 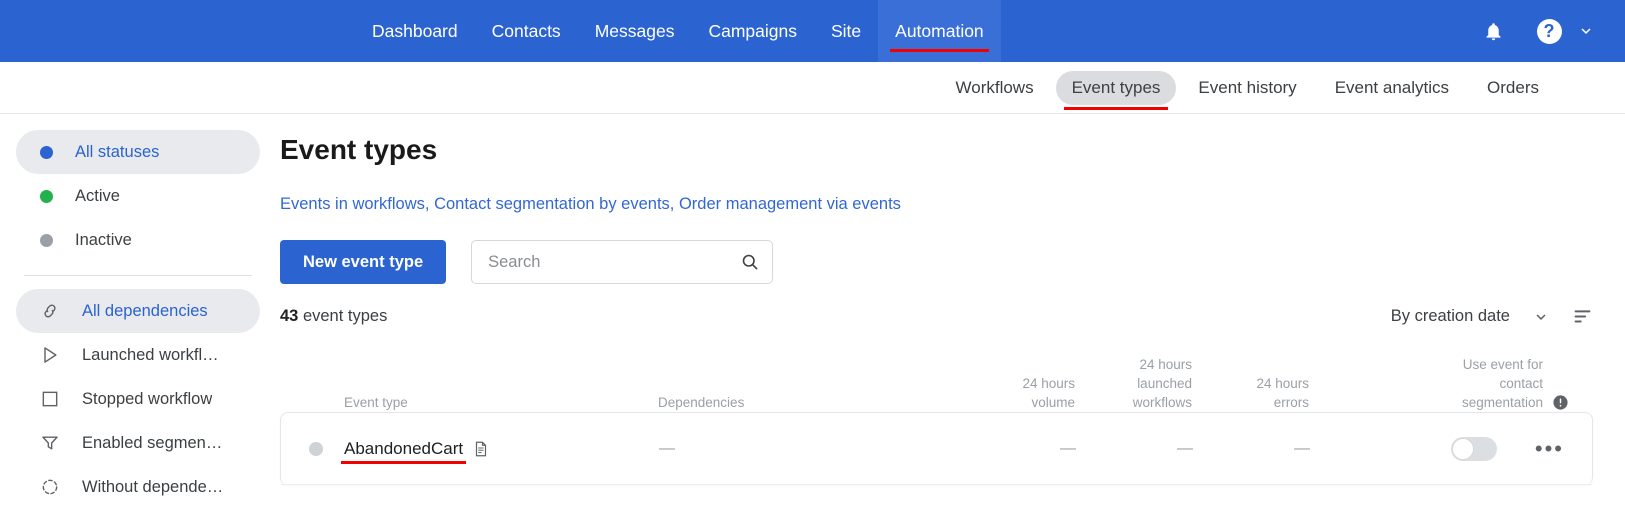 What do you see at coordinates (1048, 392) in the screenshot?
I see `column-header-volume-24h: 24 hours volume` at bounding box center [1048, 392].